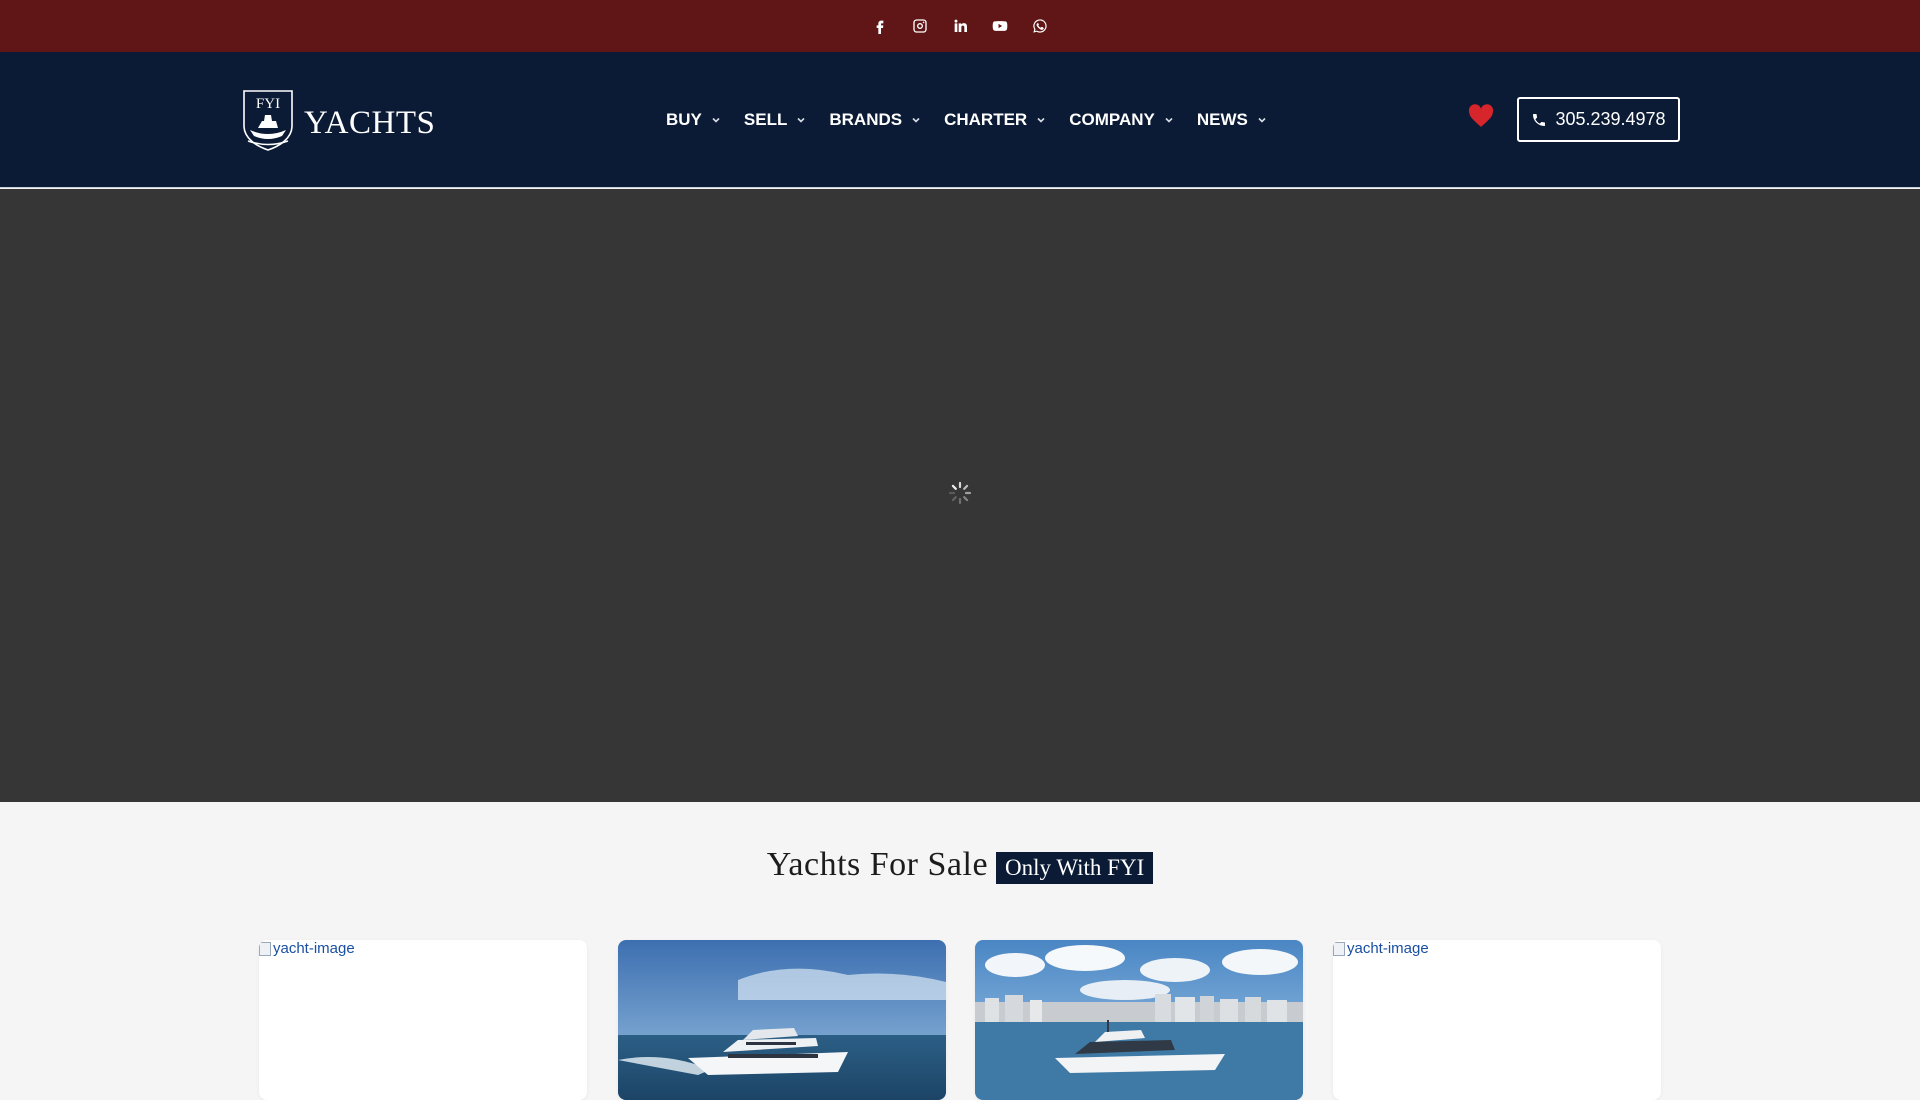 The width and height of the screenshot is (1920, 1100). Describe the element at coordinates (960, 493) in the screenshot. I see `loading-spinner-icon` at that location.